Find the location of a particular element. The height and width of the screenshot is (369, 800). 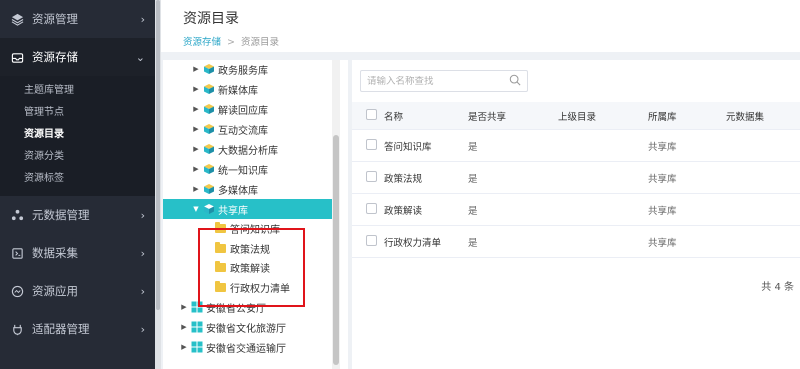

tree-node-label: 政务服务库 is located at coordinates (243, 71).